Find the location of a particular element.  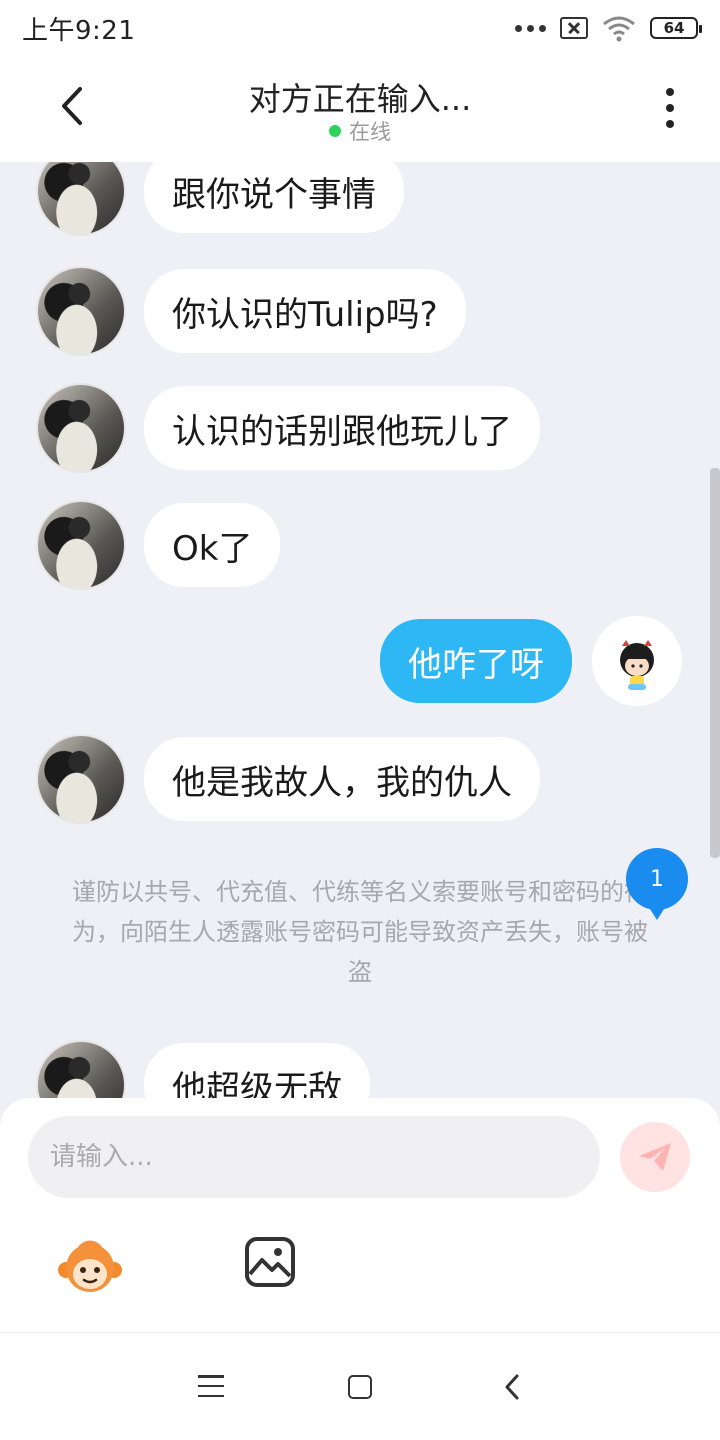

system-navigation-bar is located at coordinates (360, 1386).